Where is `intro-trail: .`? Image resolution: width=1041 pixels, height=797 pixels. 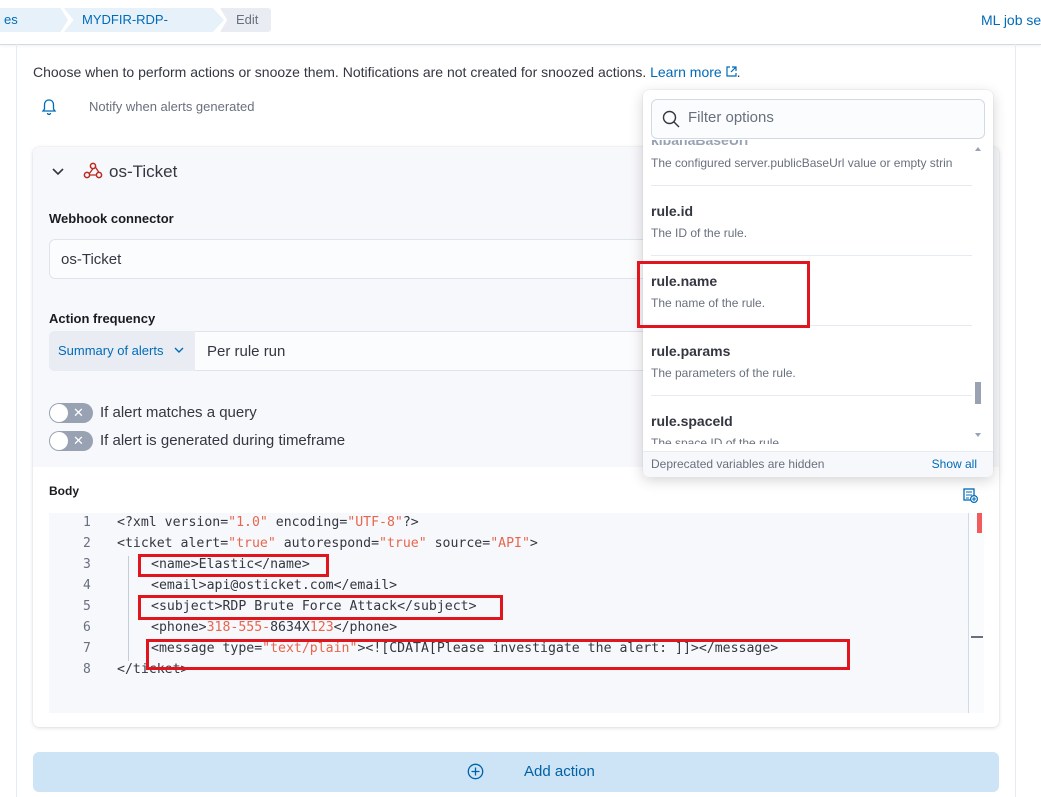 intro-trail: . is located at coordinates (738, 72).